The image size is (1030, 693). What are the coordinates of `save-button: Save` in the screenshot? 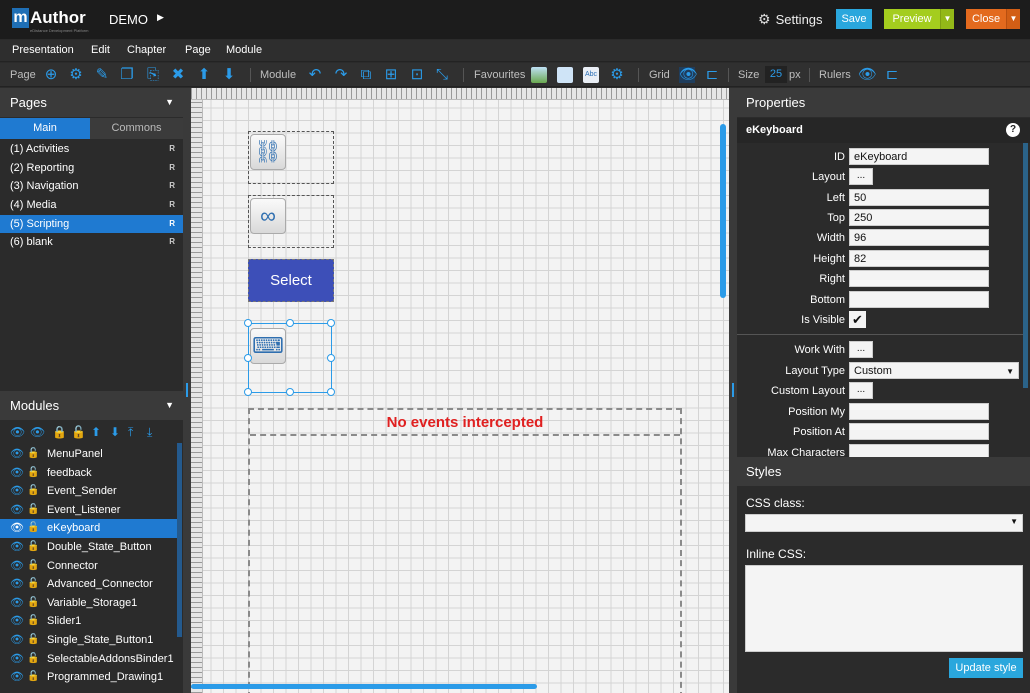 It's located at (854, 19).